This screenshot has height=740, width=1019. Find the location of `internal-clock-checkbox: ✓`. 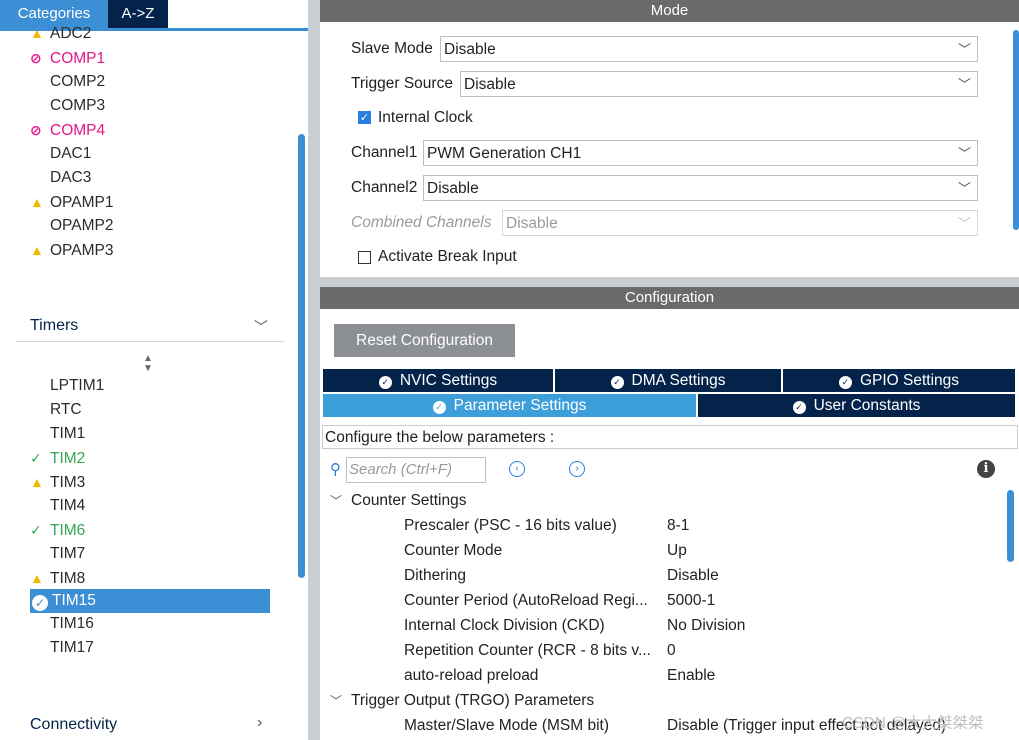

internal-clock-checkbox: ✓ is located at coordinates (364, 117).